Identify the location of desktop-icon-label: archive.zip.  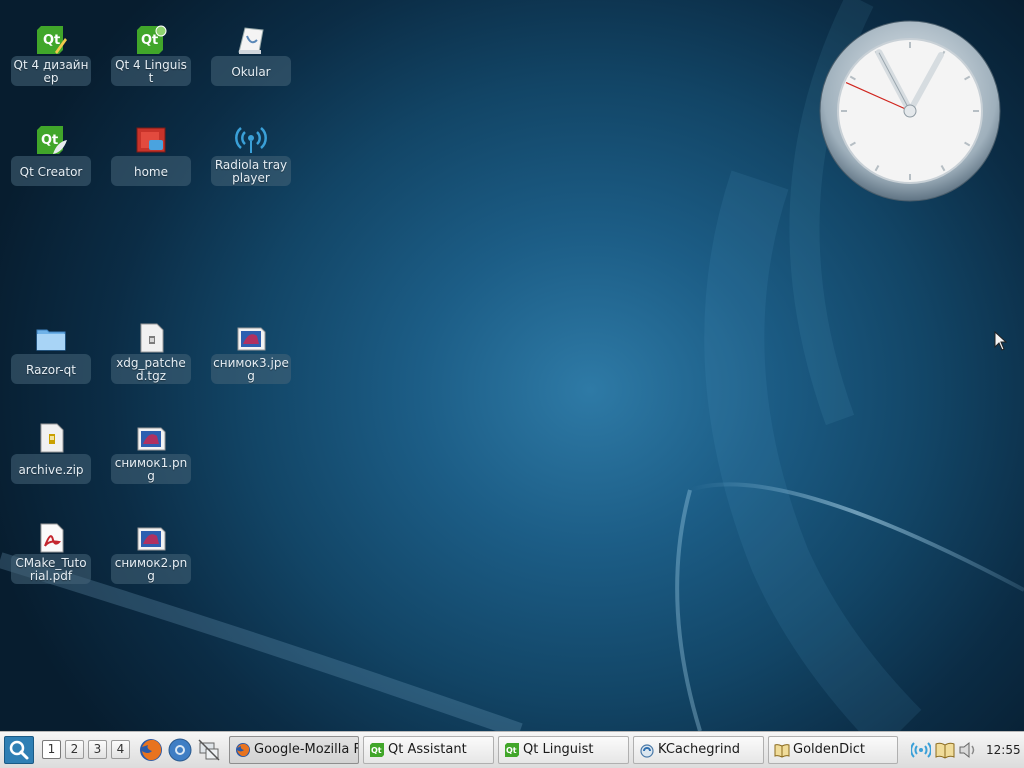
(51, 469).